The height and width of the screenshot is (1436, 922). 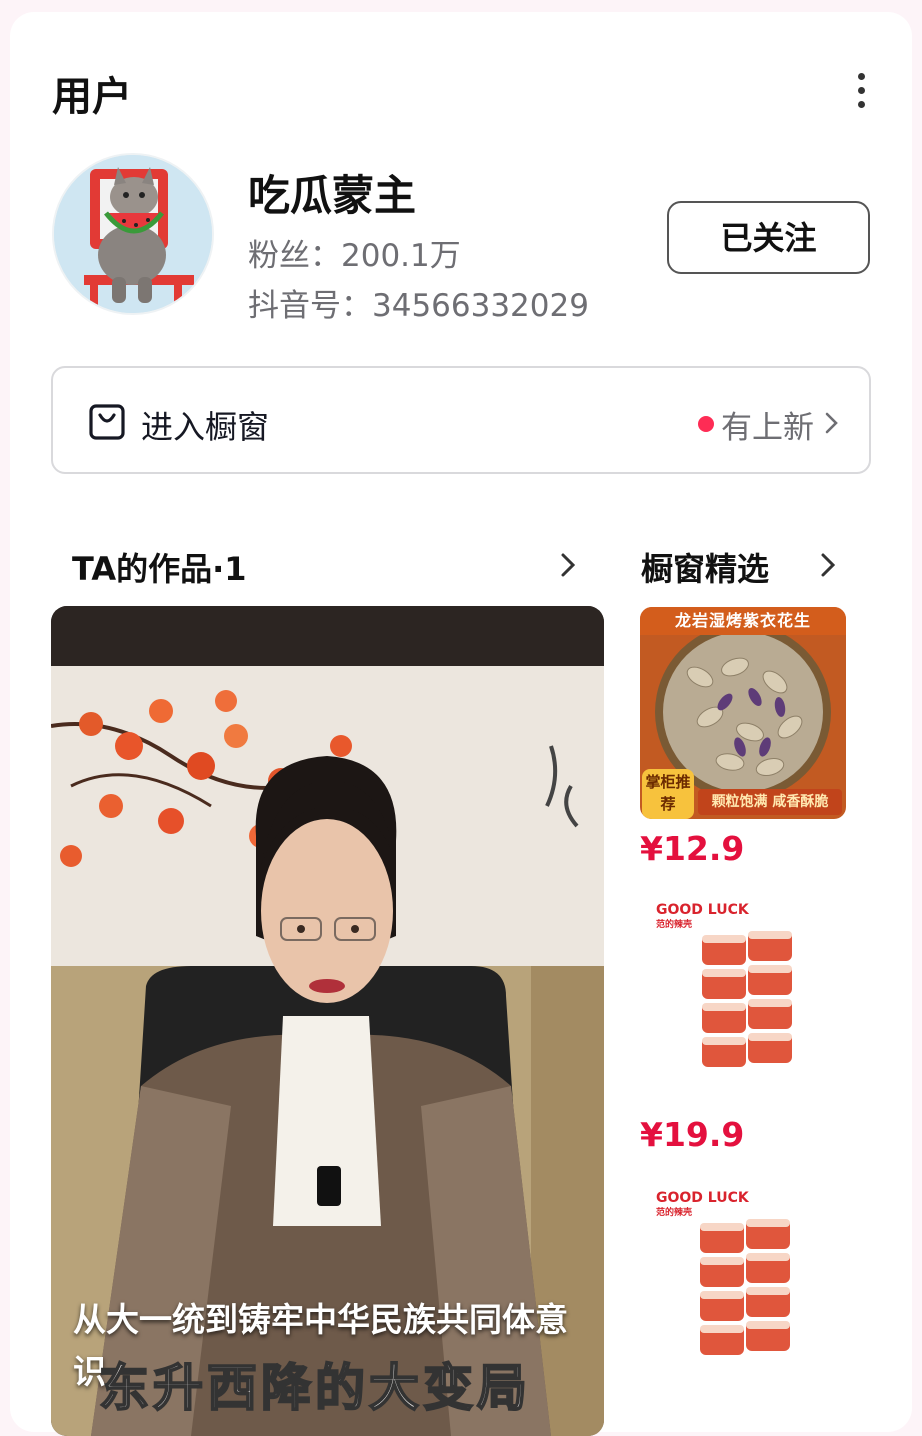 I want to click on fans-label: 粉丝：, so click(x=294, y=256).